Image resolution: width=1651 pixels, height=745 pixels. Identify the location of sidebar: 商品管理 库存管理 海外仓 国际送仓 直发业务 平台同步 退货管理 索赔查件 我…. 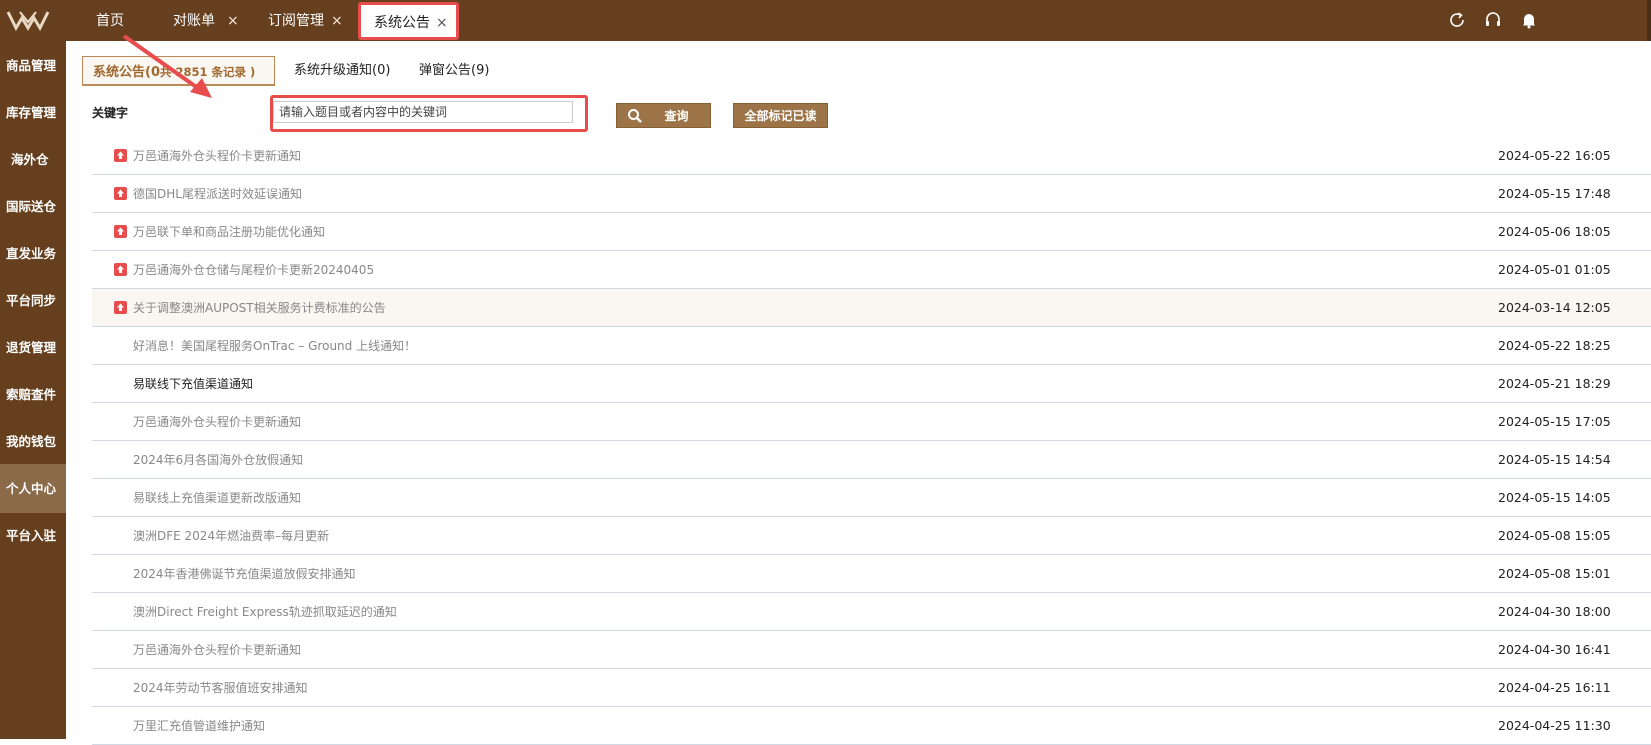
(33, 390).